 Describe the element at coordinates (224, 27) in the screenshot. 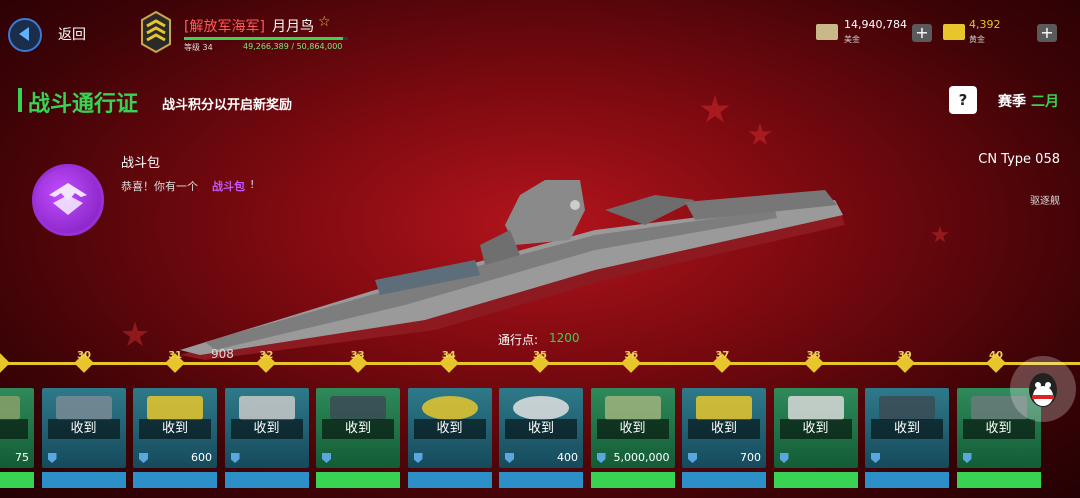

I see `player-tag: [解放军海军]` at that location.